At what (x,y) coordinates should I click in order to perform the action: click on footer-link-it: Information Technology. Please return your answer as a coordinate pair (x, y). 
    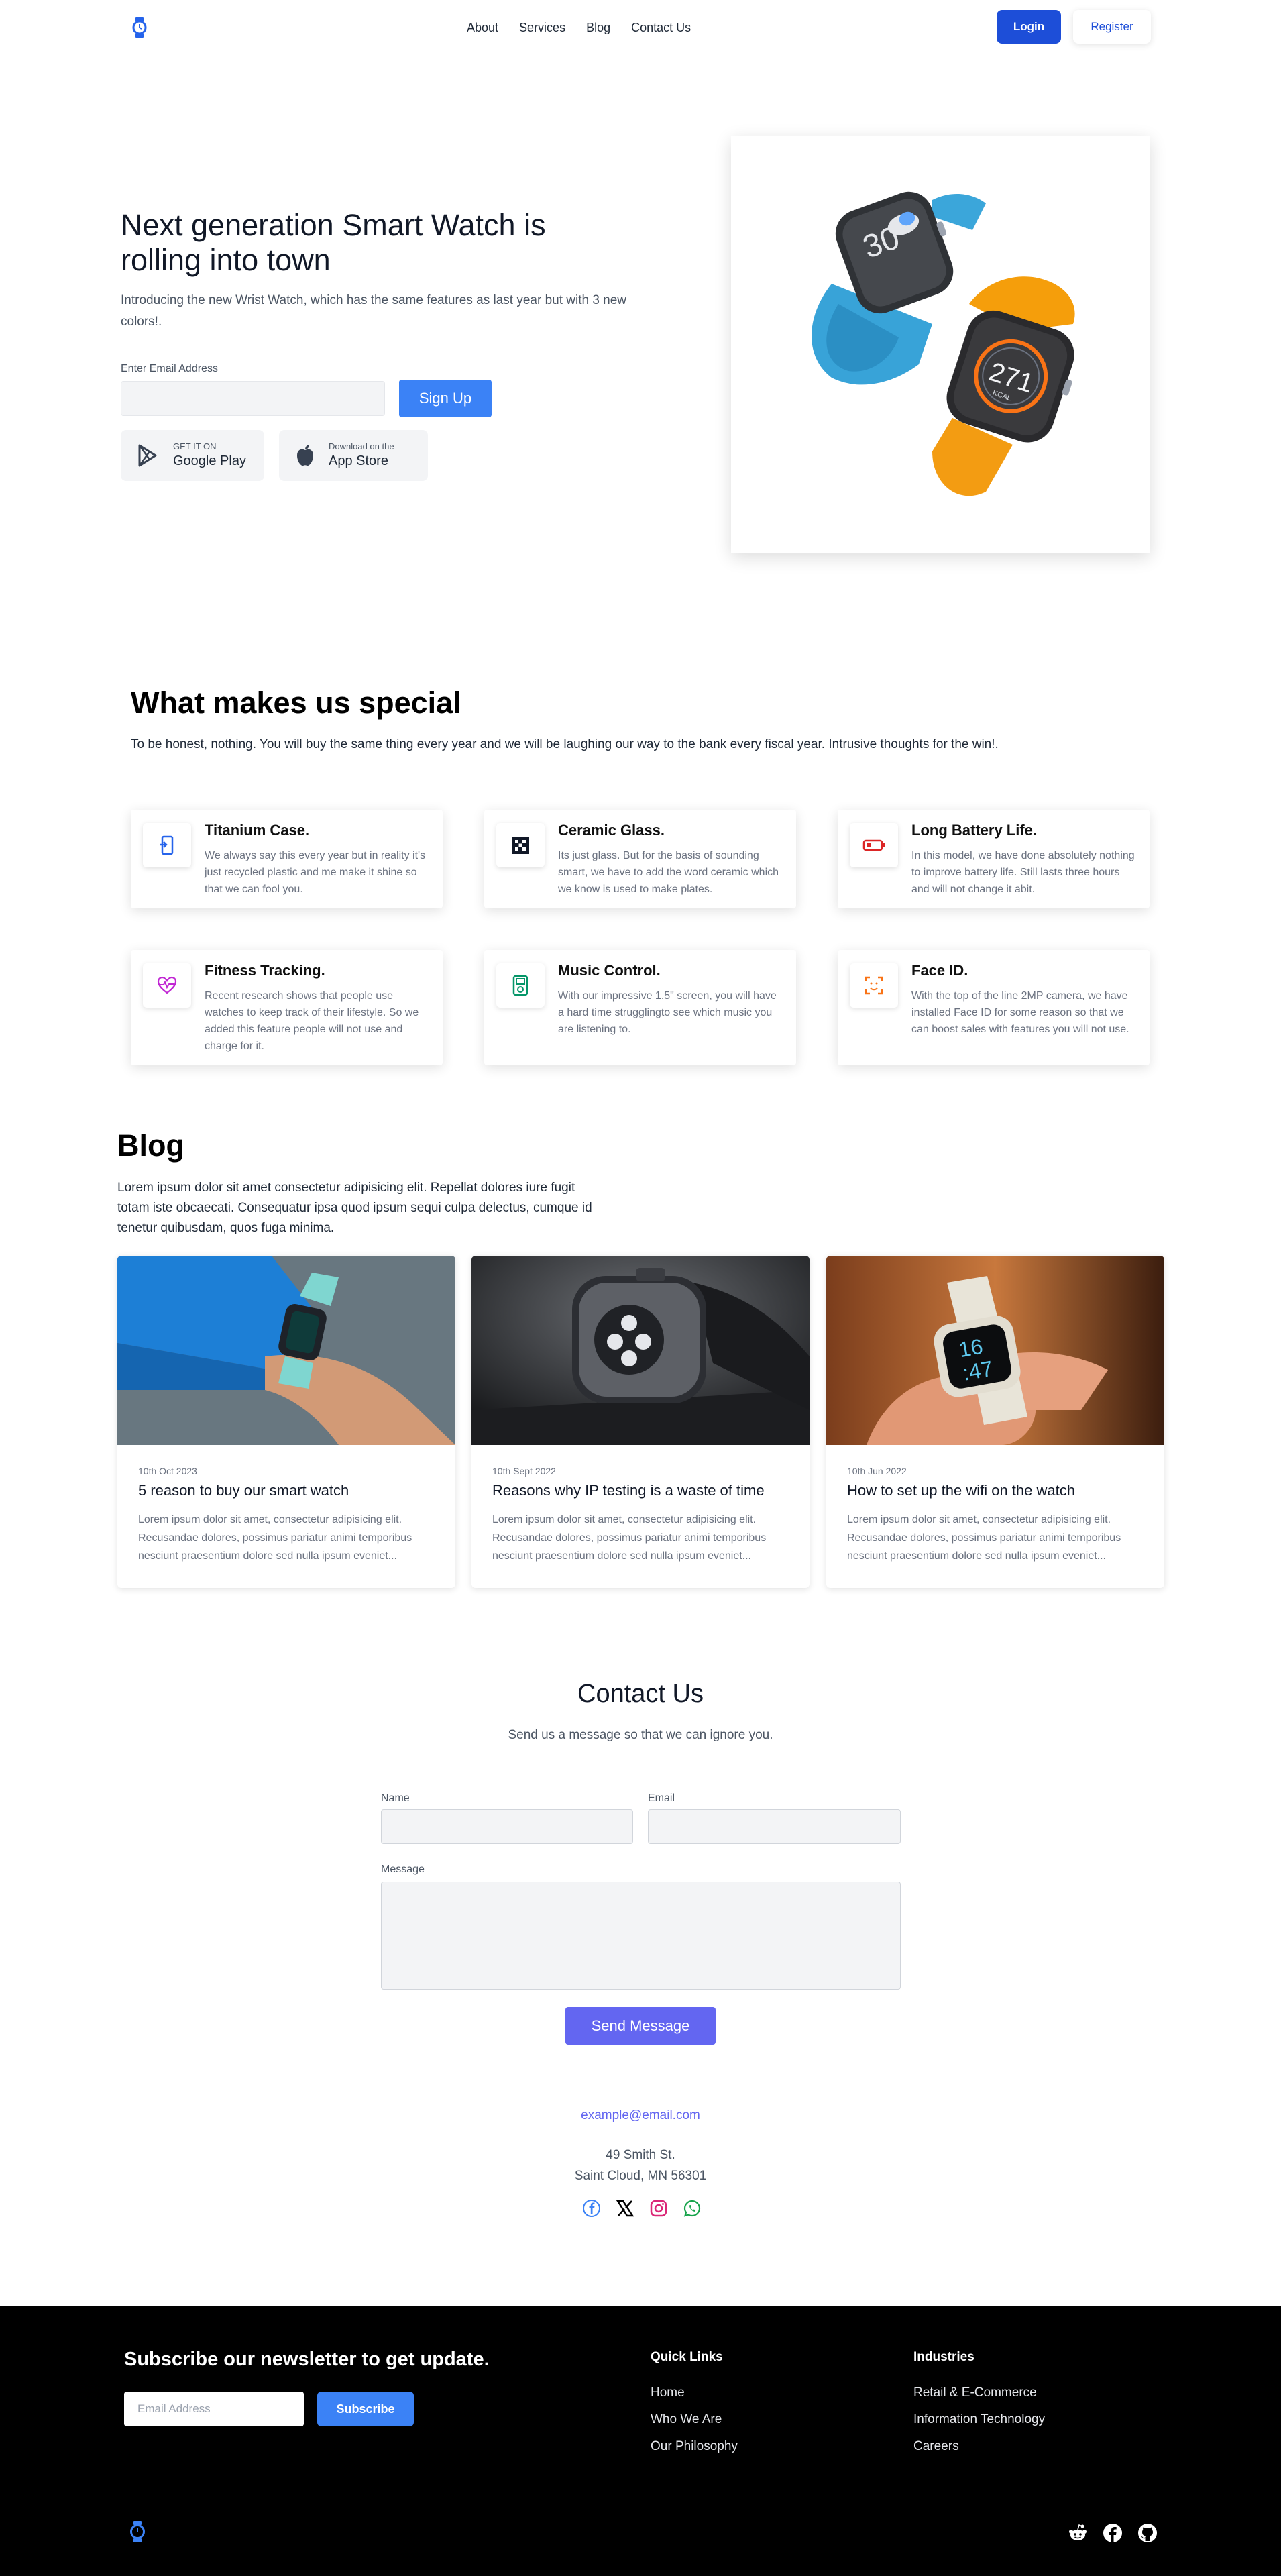
    Looking at the image, I should click on (979, 2419).